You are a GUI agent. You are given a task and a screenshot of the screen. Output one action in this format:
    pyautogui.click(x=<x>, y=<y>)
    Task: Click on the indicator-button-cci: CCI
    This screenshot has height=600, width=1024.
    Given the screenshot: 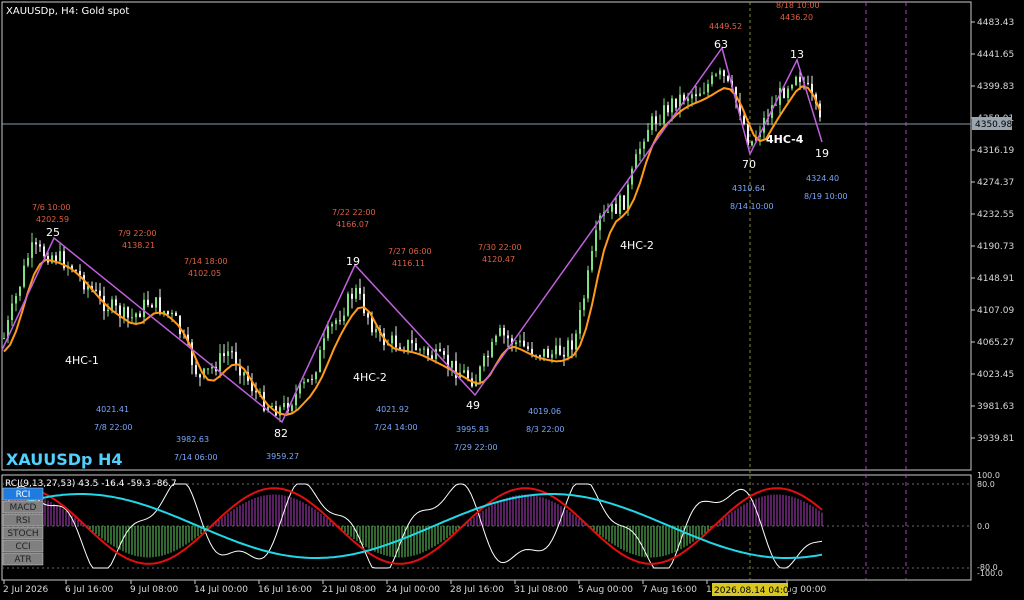 What is the action you would take?
    pyautogui.click(x=23, y=546)
    